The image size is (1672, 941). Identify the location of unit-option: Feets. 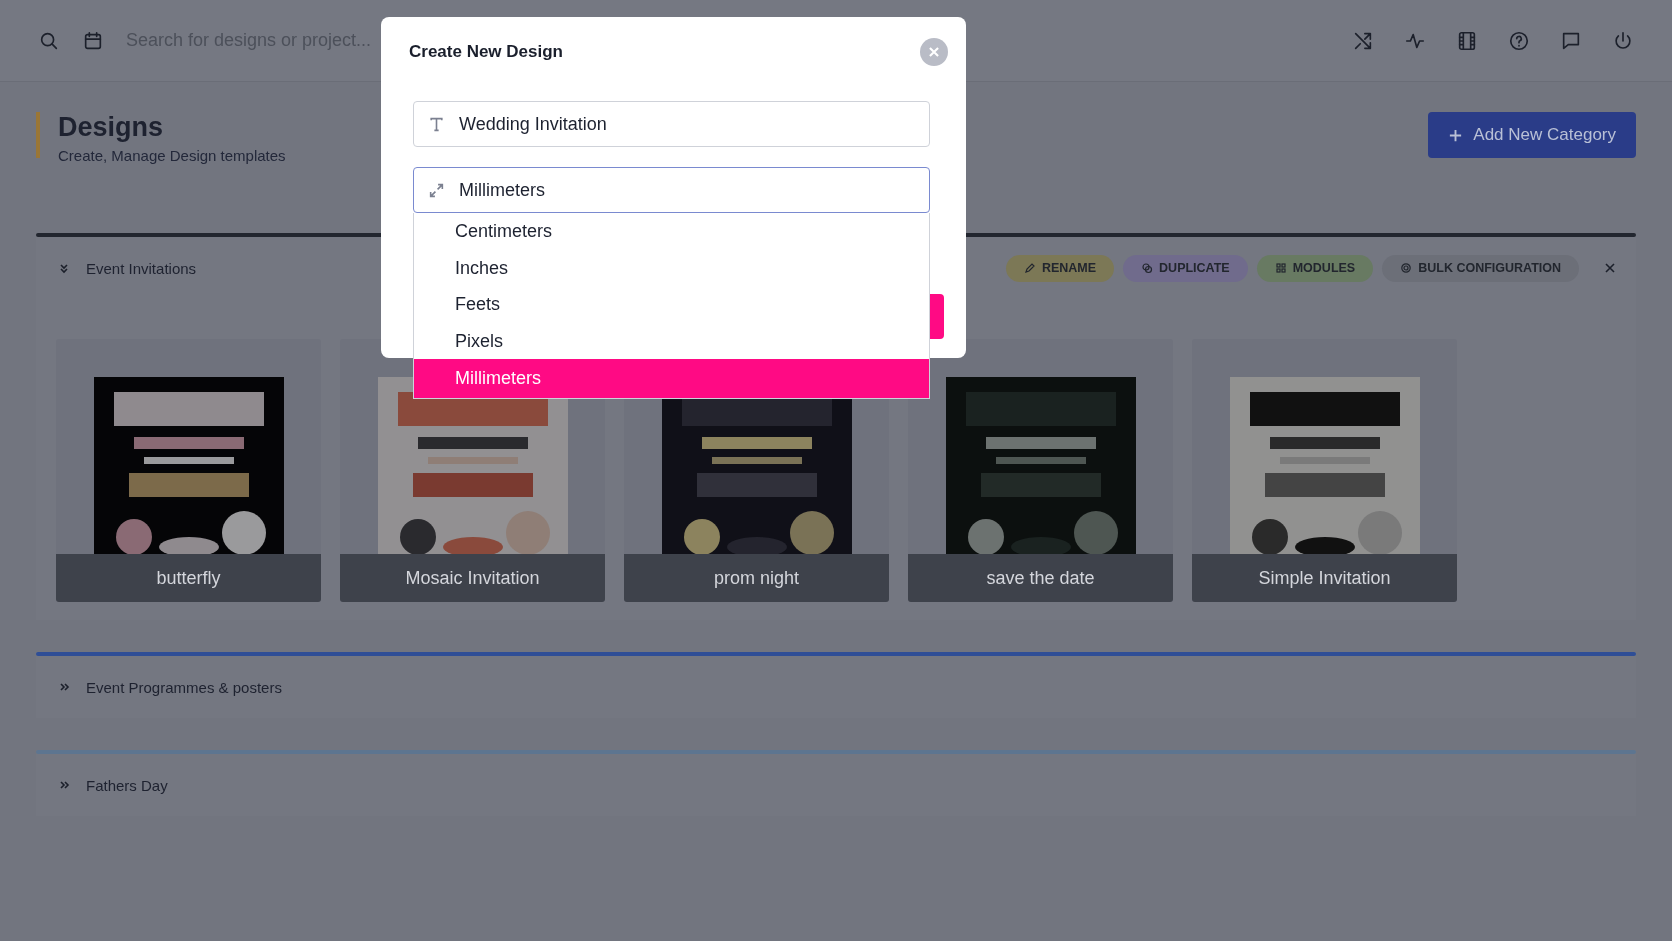
(671, 304).